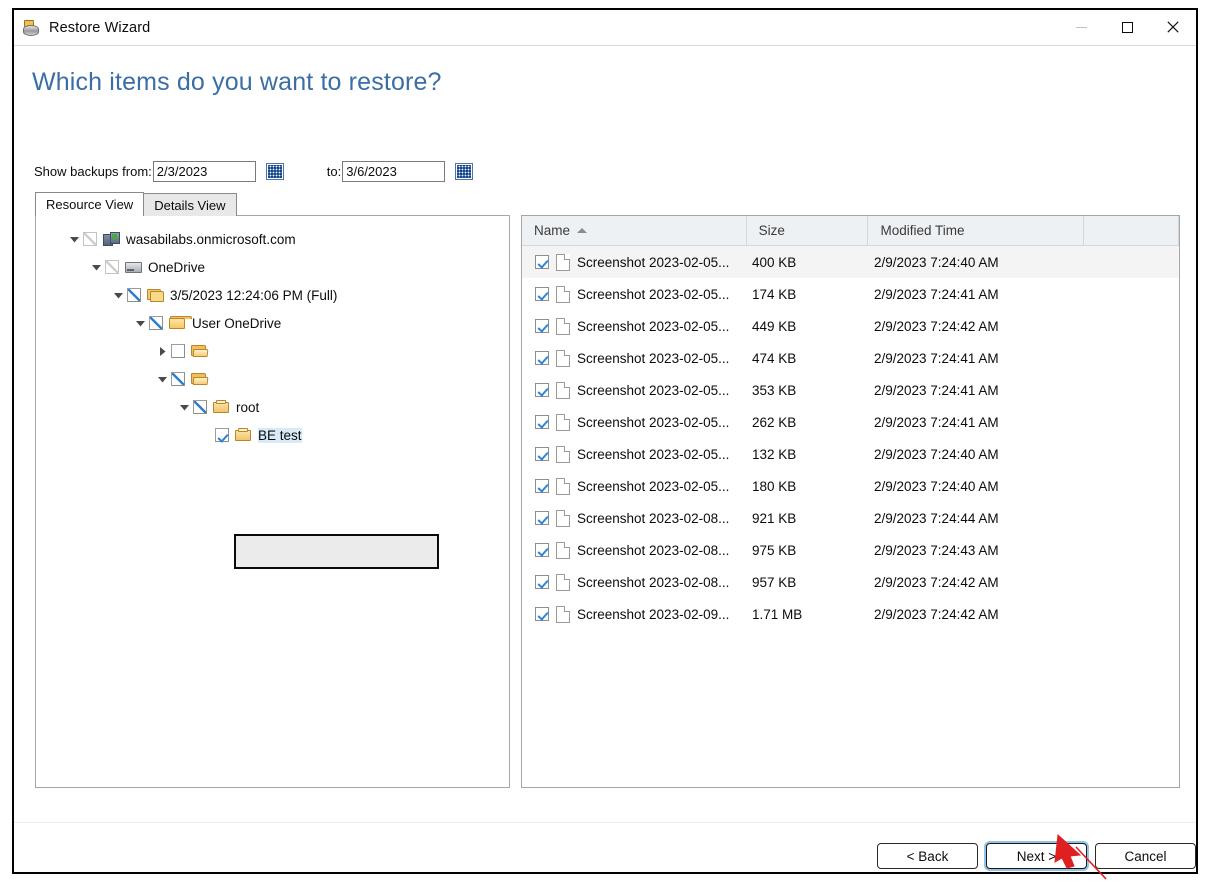 The height and width of the screenshot is (884, 1210). I want to click on calendar-icon-from, so click(274, 171).